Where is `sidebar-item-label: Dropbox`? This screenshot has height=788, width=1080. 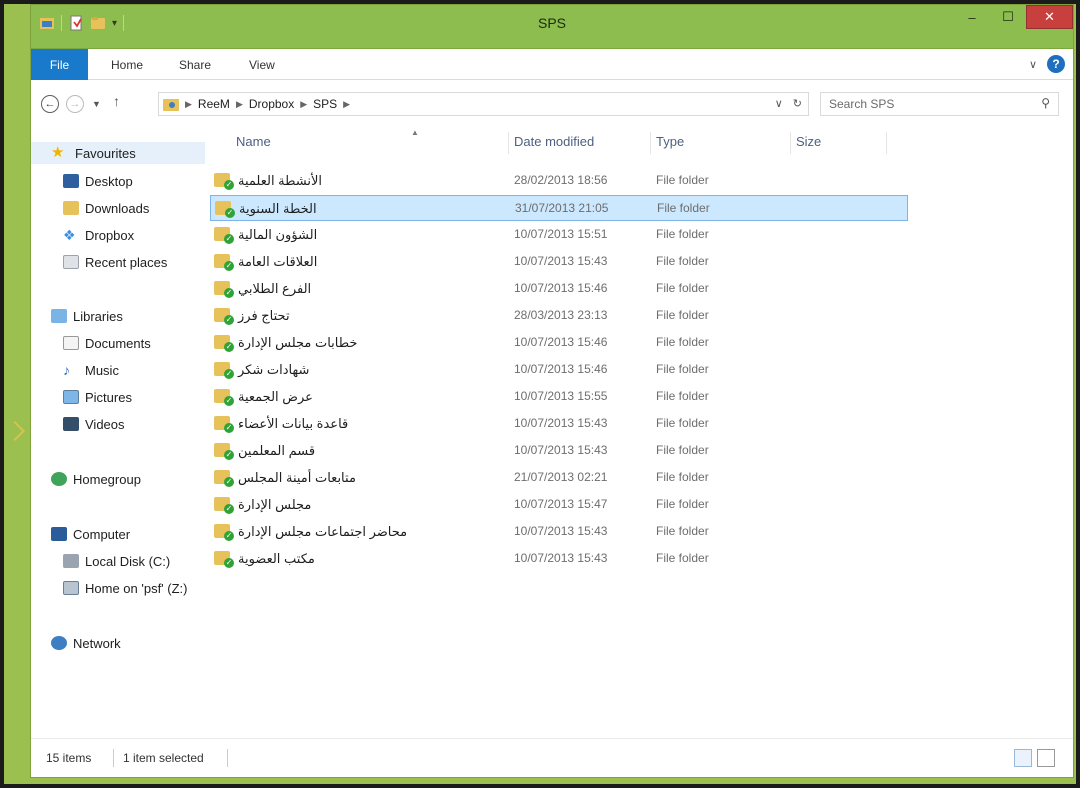 sidebar-item-label: Dropbox is located at coordinates (110, 235).